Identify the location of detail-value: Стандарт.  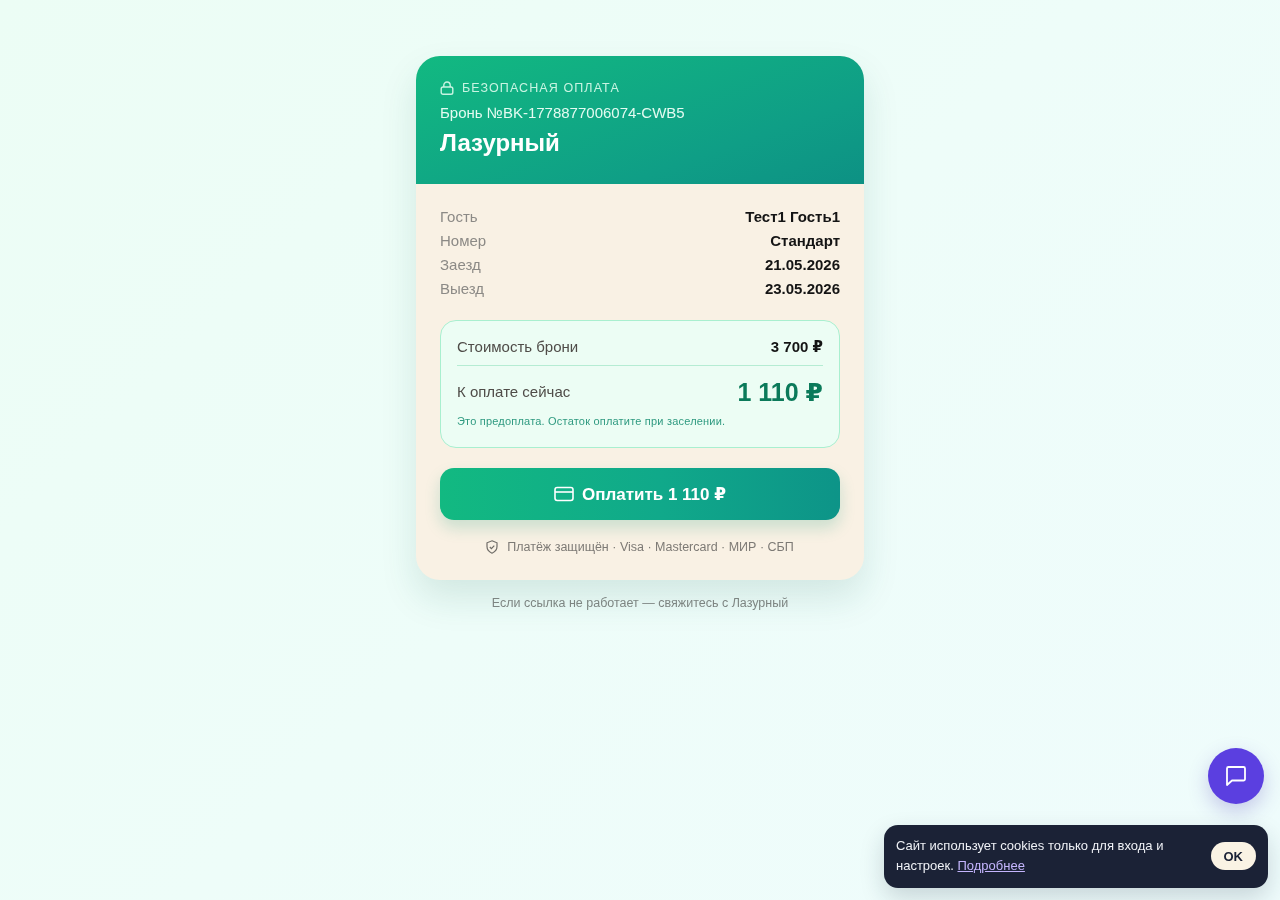
(805, 241).